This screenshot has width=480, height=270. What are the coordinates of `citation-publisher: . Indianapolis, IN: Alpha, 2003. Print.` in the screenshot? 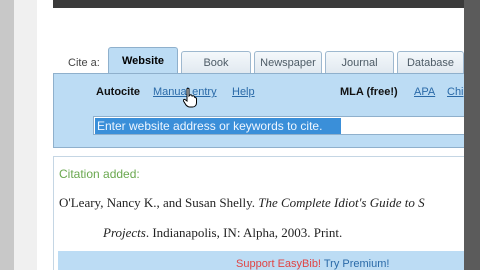 It's located at (244, 232).